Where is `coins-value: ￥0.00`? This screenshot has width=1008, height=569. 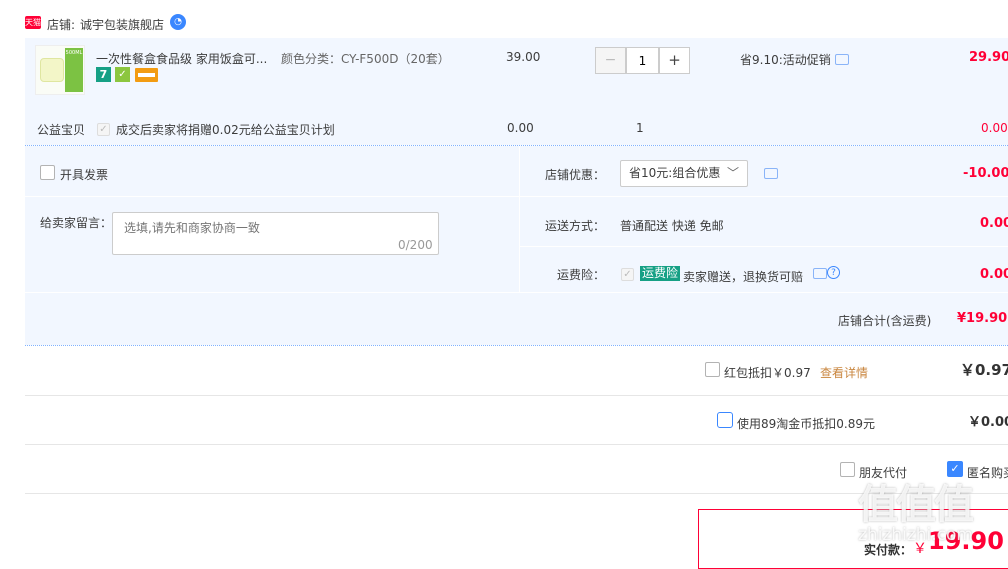 coins-value: ￥0.00 is located at coordinates (988, 422).